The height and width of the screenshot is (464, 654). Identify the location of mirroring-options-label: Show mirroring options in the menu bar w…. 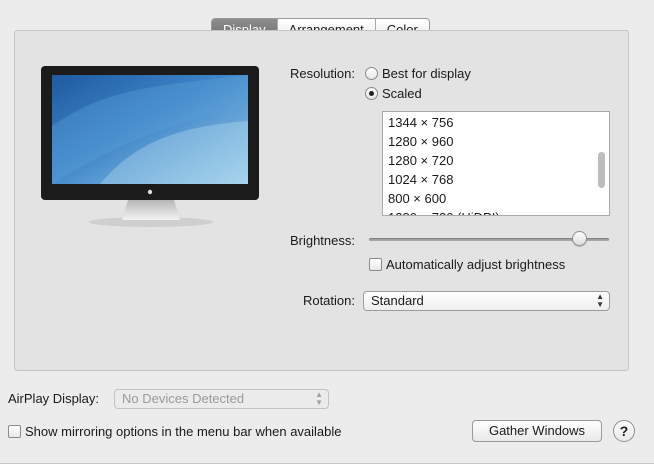
(183, 431).